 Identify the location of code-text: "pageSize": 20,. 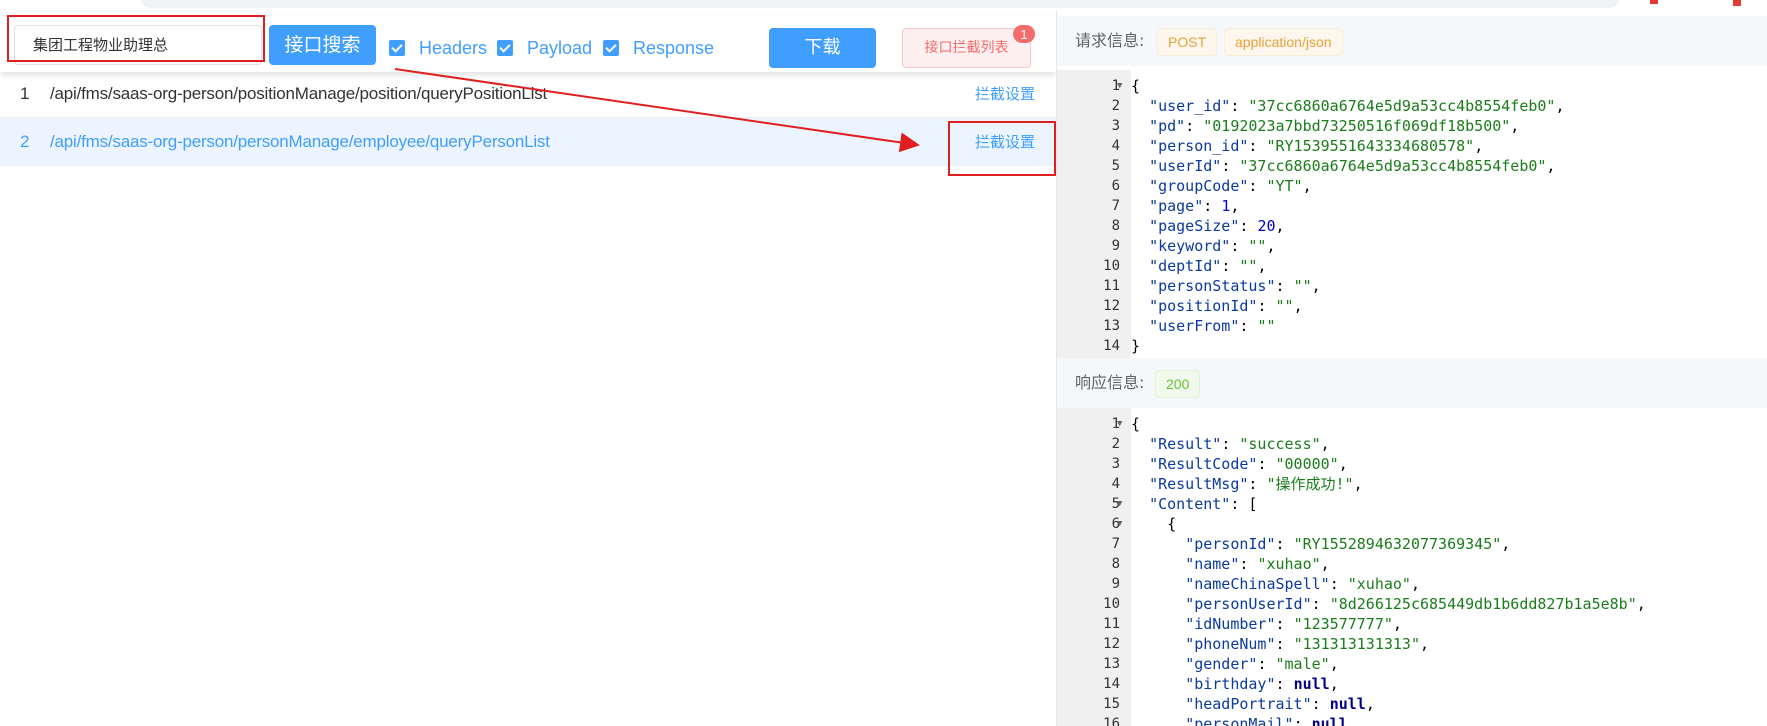
(1217, 226).